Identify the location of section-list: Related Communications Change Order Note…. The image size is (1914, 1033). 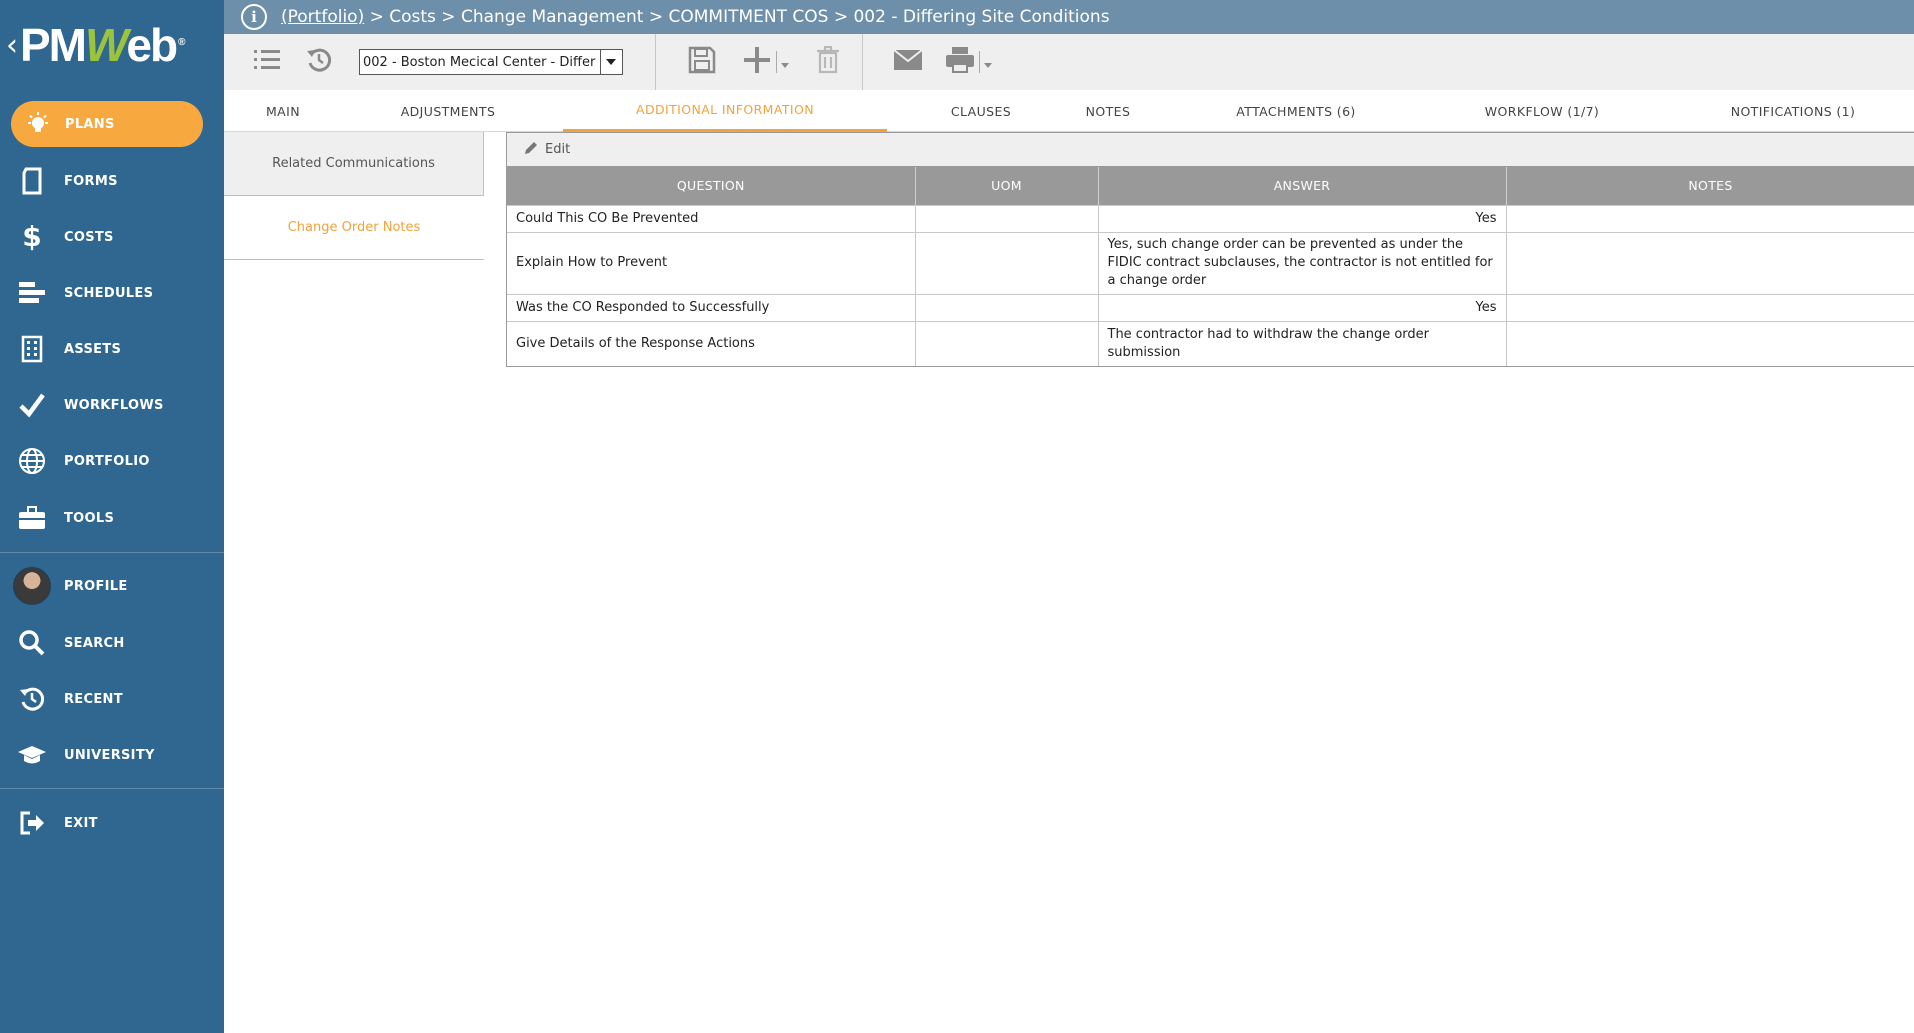
(354, 196).